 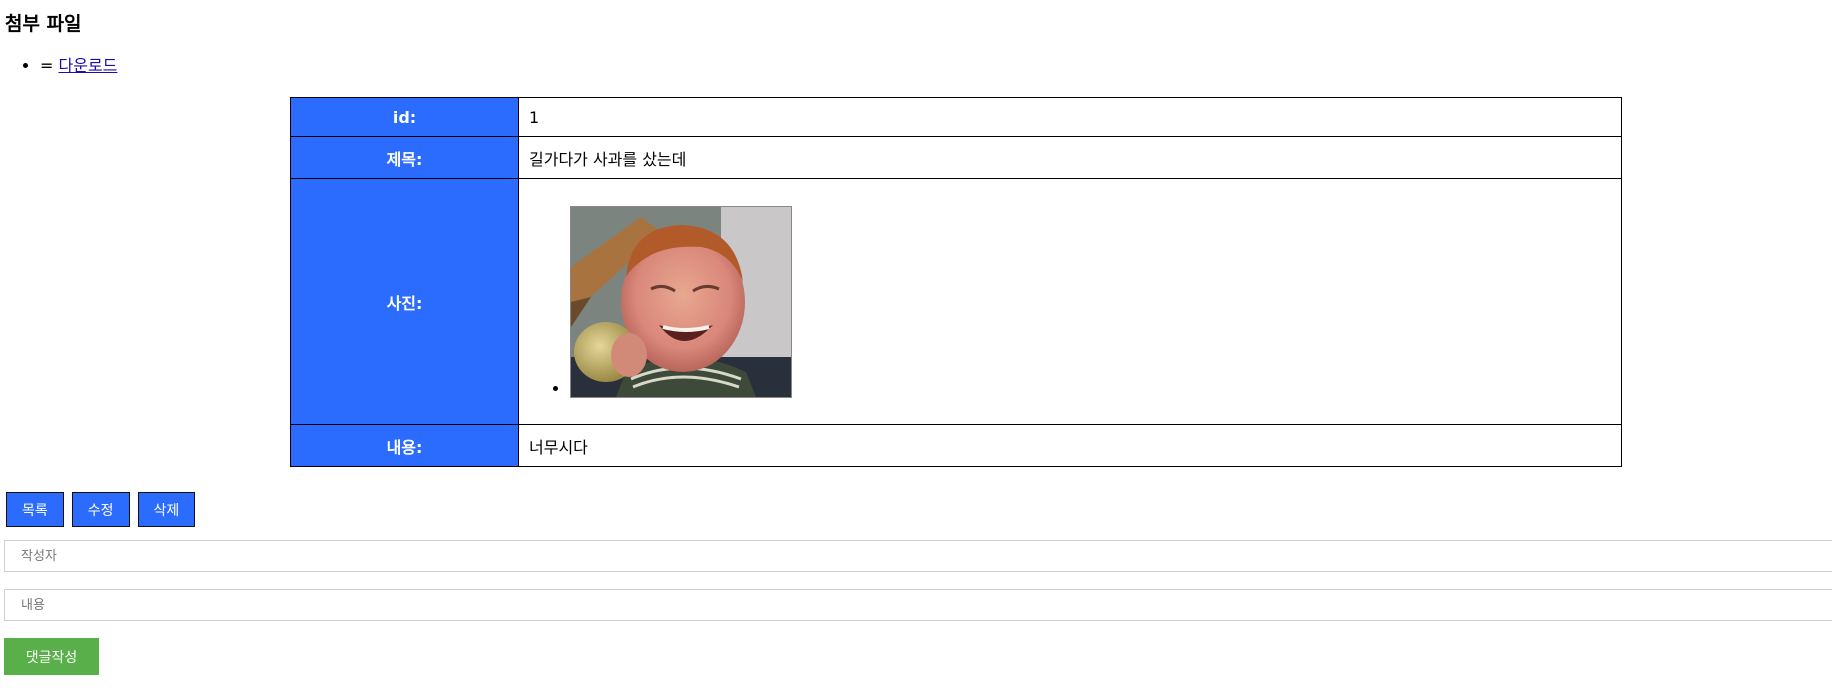 What do you see at coordinates (404, 301) in the screenshot?
I see `photo-label: 사진:` at bounding box center [404, 301].